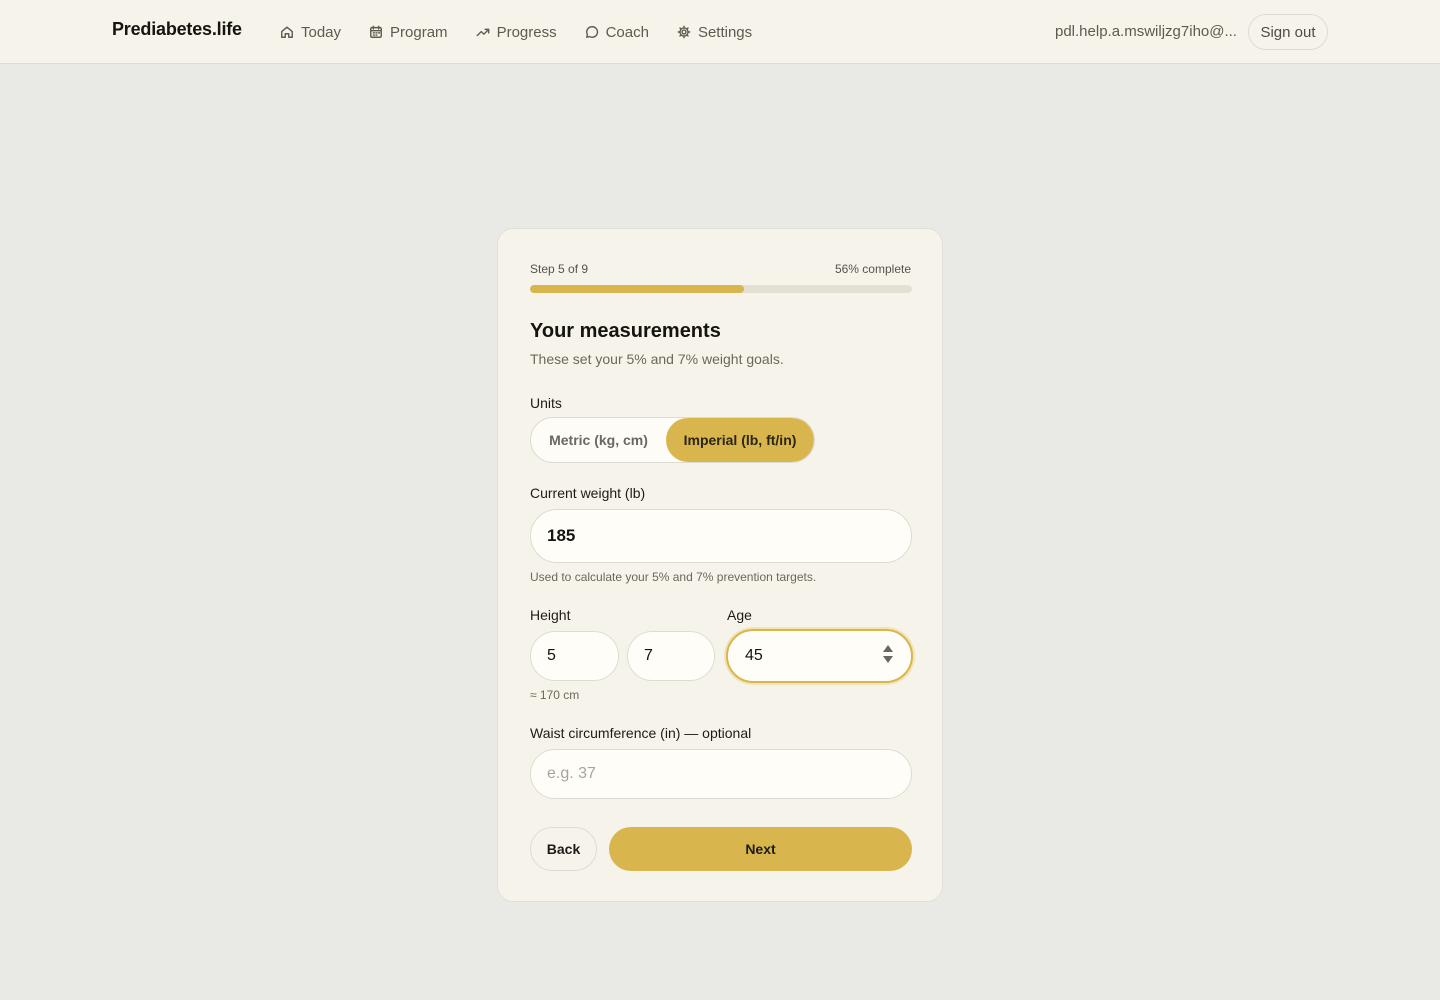  What do you see at coordinates (419, 32) in the screenshot?
I see `nav-item-label: Program` at bounding box center [419, 32].